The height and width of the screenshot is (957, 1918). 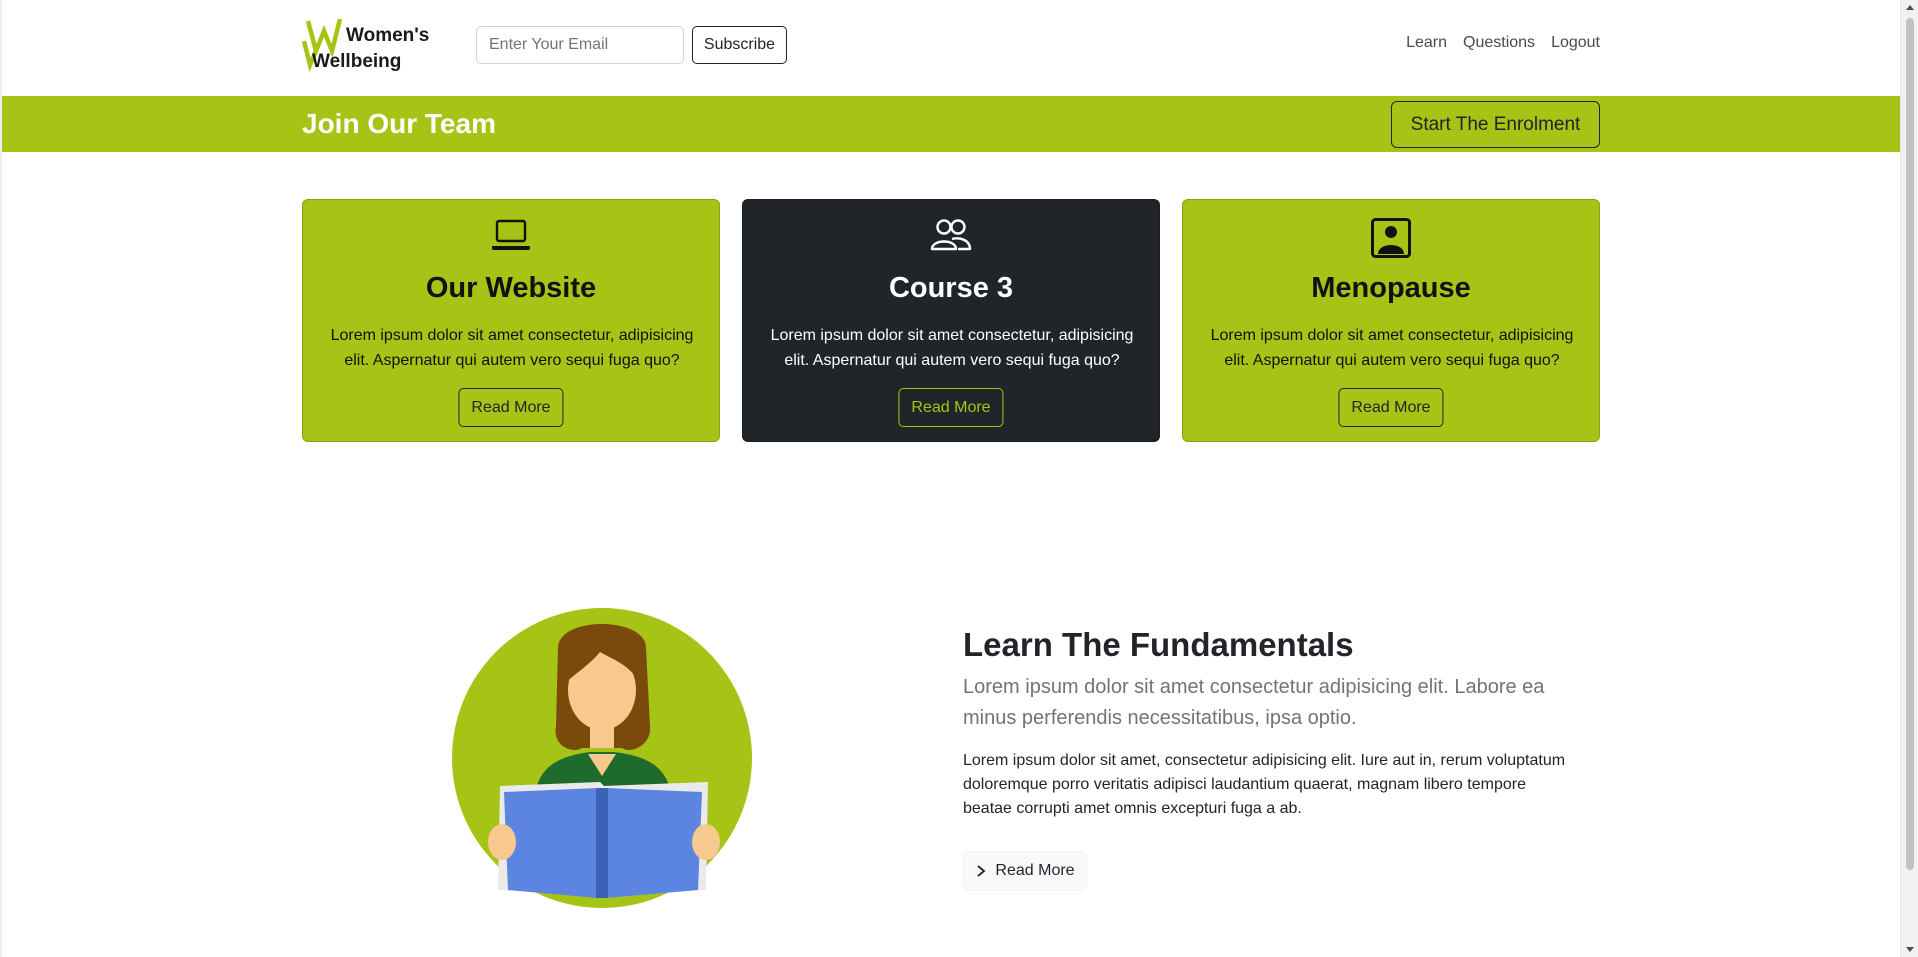 What do you see at coordinates (1910, 444) in the screenshot?
I see `scrollbar-thumb` at bounding box center [1910, 444].